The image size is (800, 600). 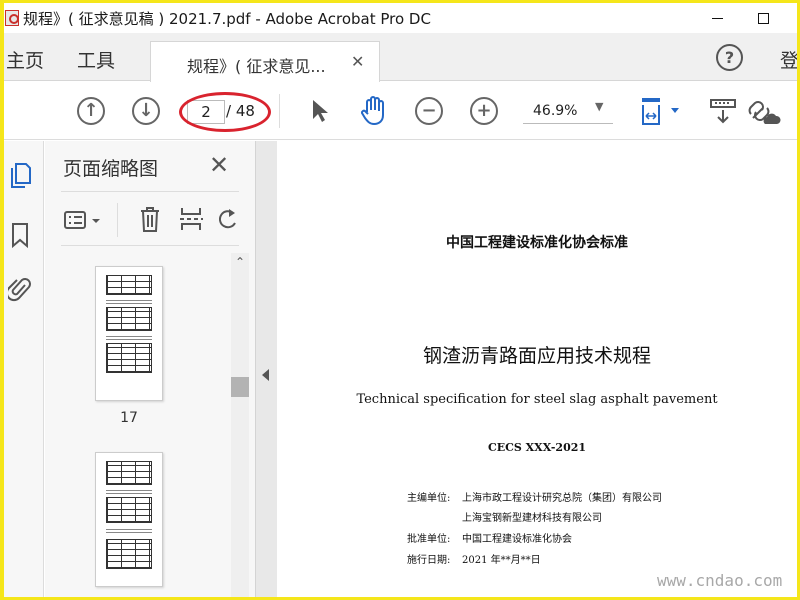 What do you see at coordinates (400, 111) in the screenshot?
I see `toolbar: ↑ ↓ 2 / 48 − + 46.9% ▼` at bounding box center [400, 111].